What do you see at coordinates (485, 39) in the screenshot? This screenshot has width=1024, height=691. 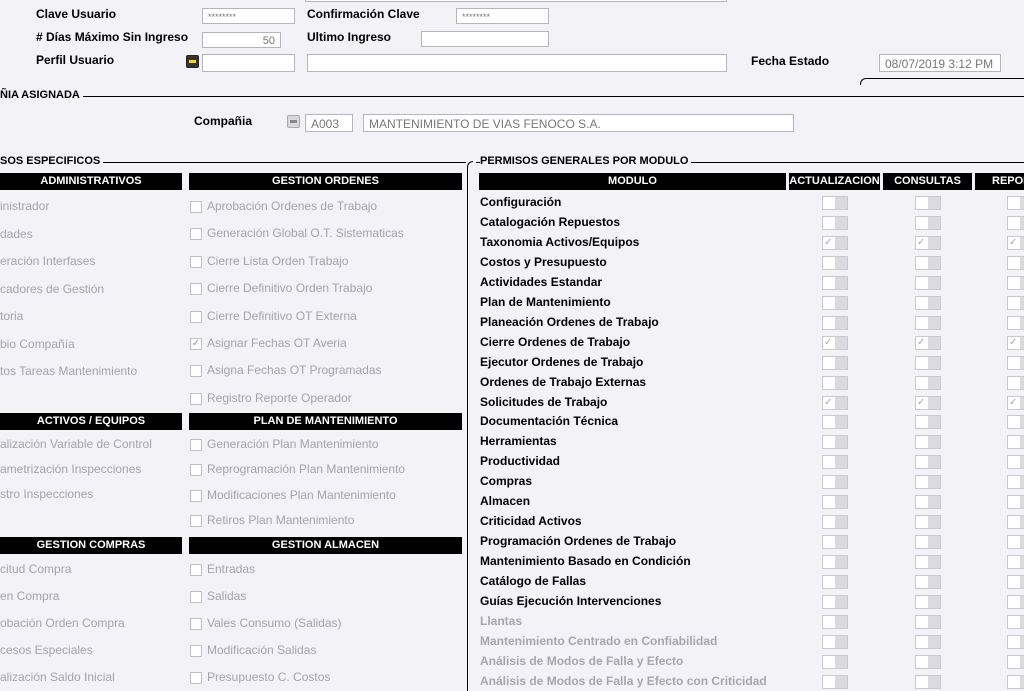 I see `ultimo-ingreso-field` at bounding box center [485, 39].